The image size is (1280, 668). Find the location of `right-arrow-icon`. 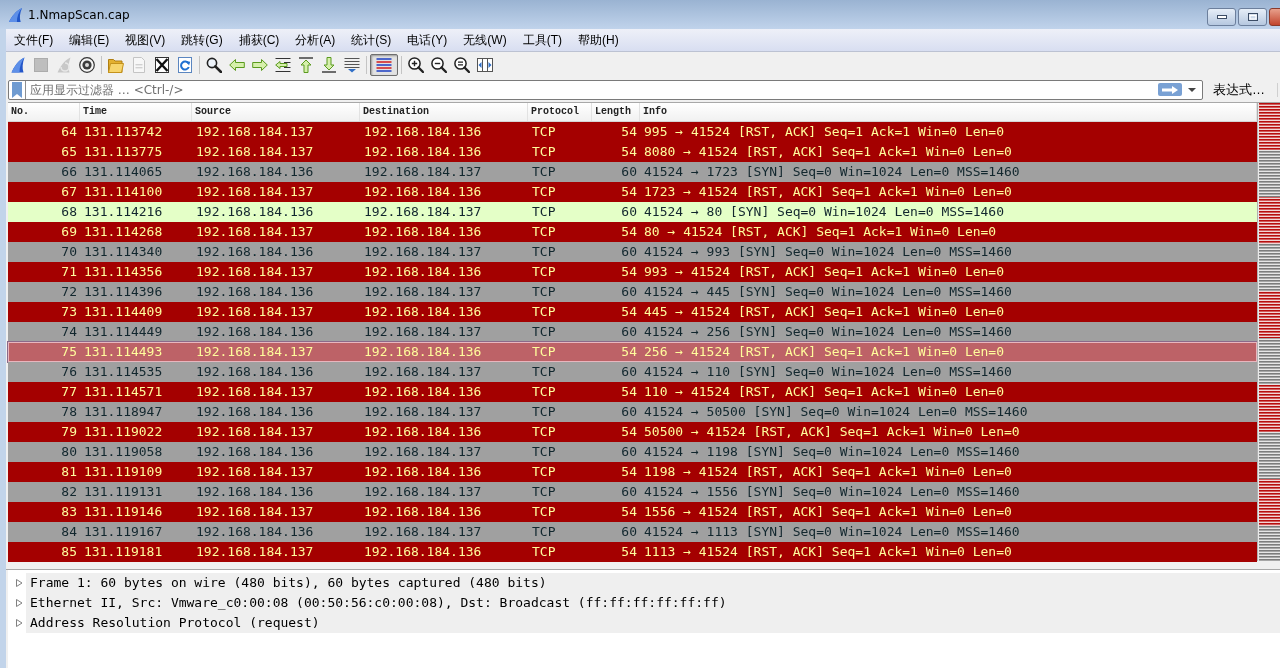

right-arrow-icon is located at coordinates (260, 64).